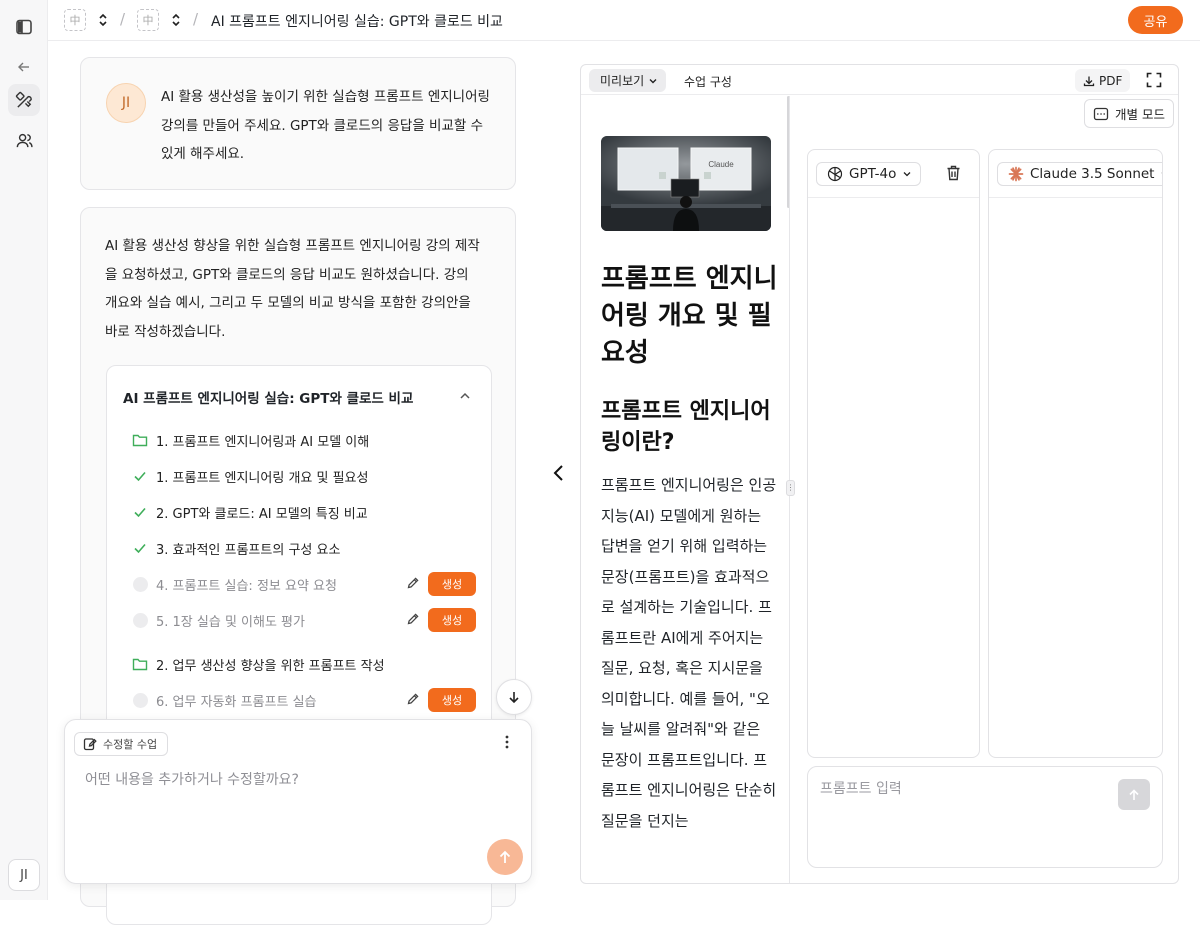 This screenshot has width=1200, height=925. I want to click on outline-lesson: 1. 프롬프트 엔지니어링 개요 및 필요성, so click(304, 476).